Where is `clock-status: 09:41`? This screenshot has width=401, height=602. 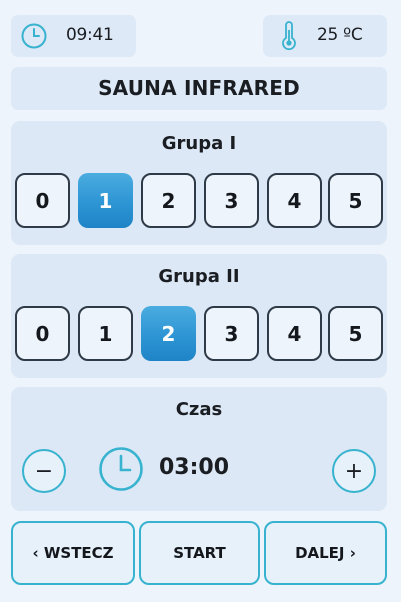 clock-status: 09:41 is located at coordinates (73, 36).